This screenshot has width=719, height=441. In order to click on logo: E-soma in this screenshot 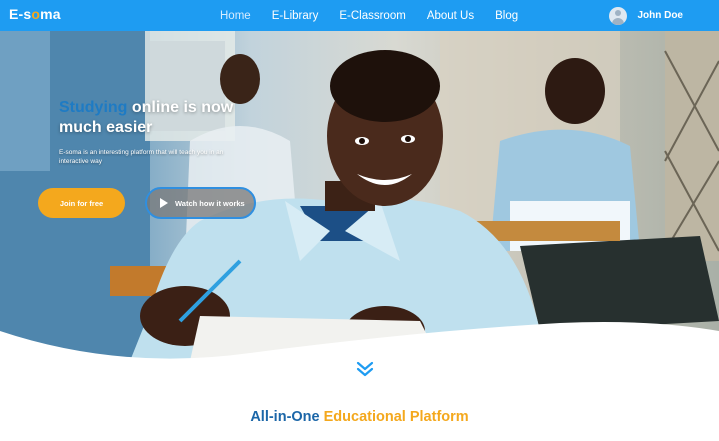, I will do `click(35, 14)`.